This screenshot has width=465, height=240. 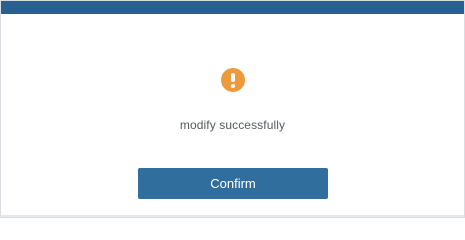 What do you see at coordinates (233, 183) in the screenshot?
I see `confirm-button: Confirm` at bounding box center [233, 183].